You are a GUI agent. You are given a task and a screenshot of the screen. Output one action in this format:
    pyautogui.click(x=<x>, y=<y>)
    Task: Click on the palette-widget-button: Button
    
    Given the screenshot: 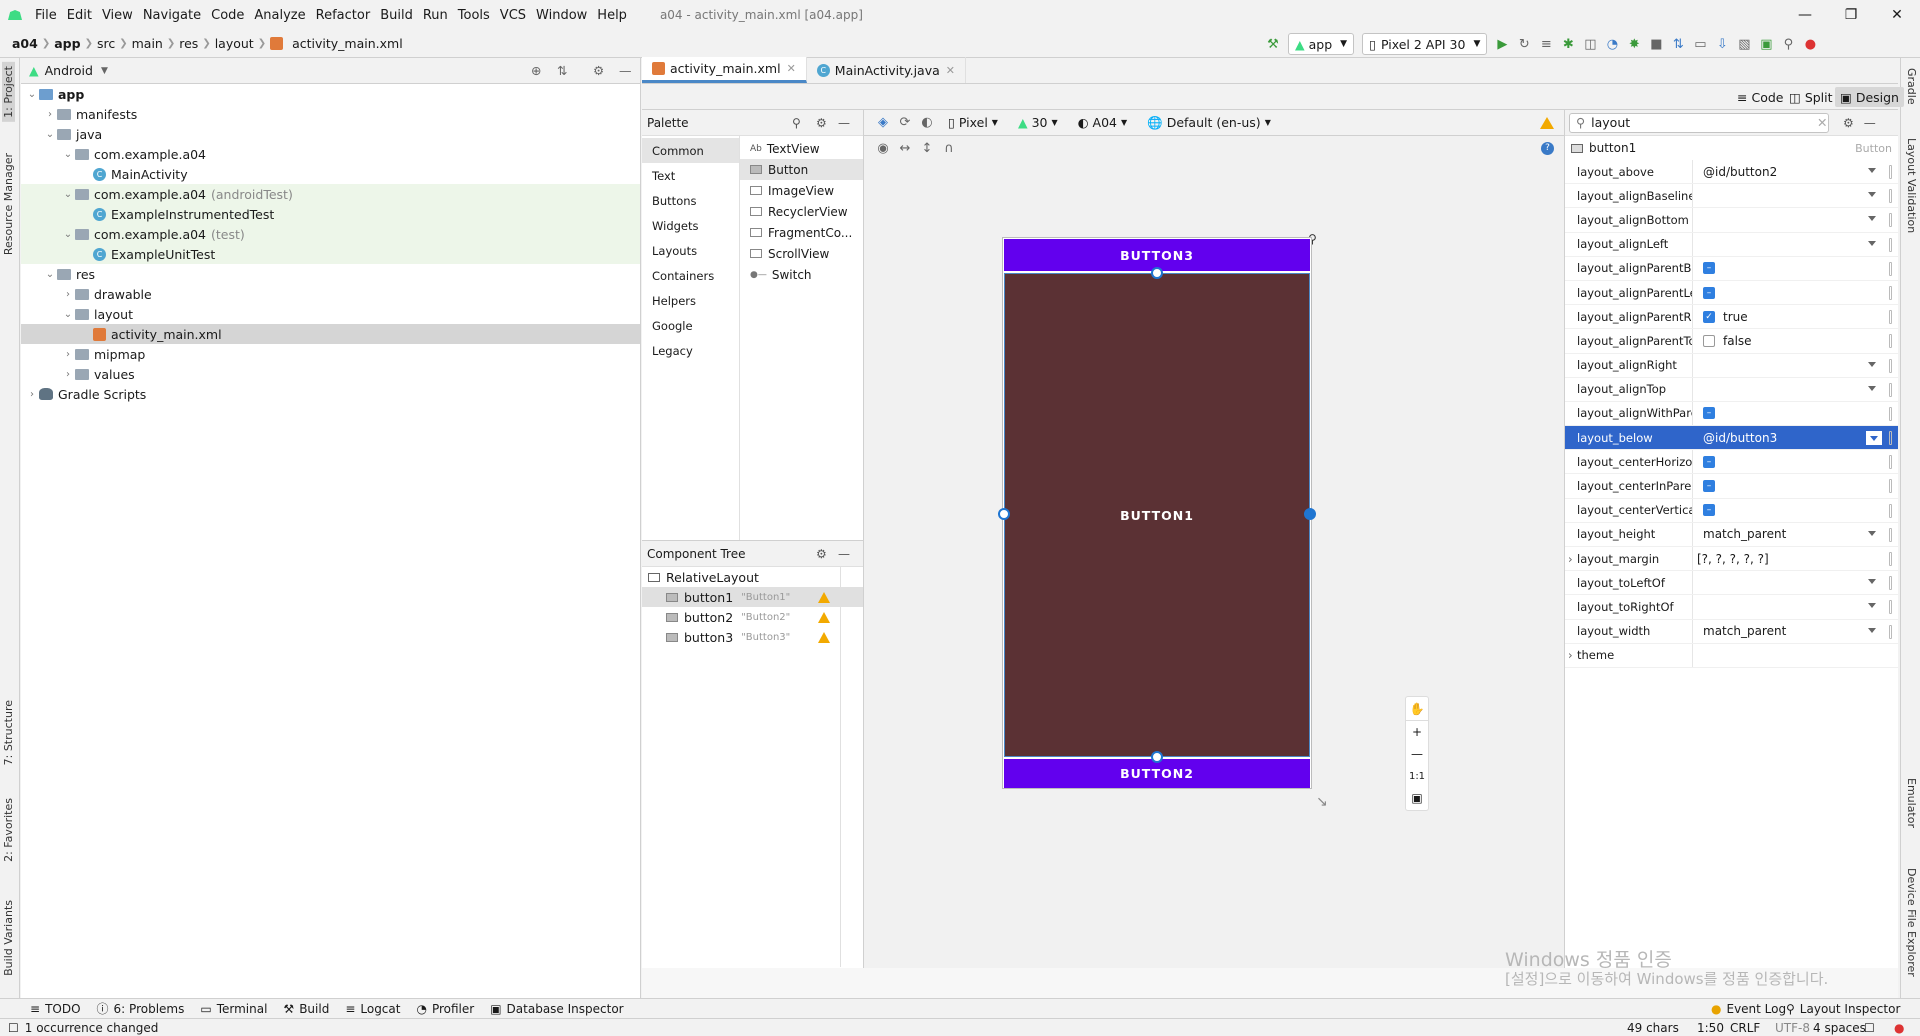 What is the action you would take?
    pyautogui.click(x=801, y=169)
    